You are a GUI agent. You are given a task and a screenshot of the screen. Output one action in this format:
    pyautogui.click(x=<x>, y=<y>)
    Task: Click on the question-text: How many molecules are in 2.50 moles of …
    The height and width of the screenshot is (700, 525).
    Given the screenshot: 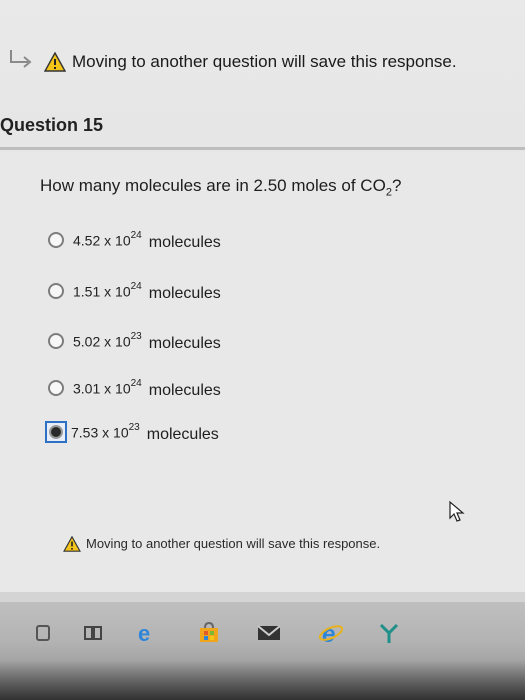 What is the action you would take?
    pyautogui.click(x=220, y=187)
    